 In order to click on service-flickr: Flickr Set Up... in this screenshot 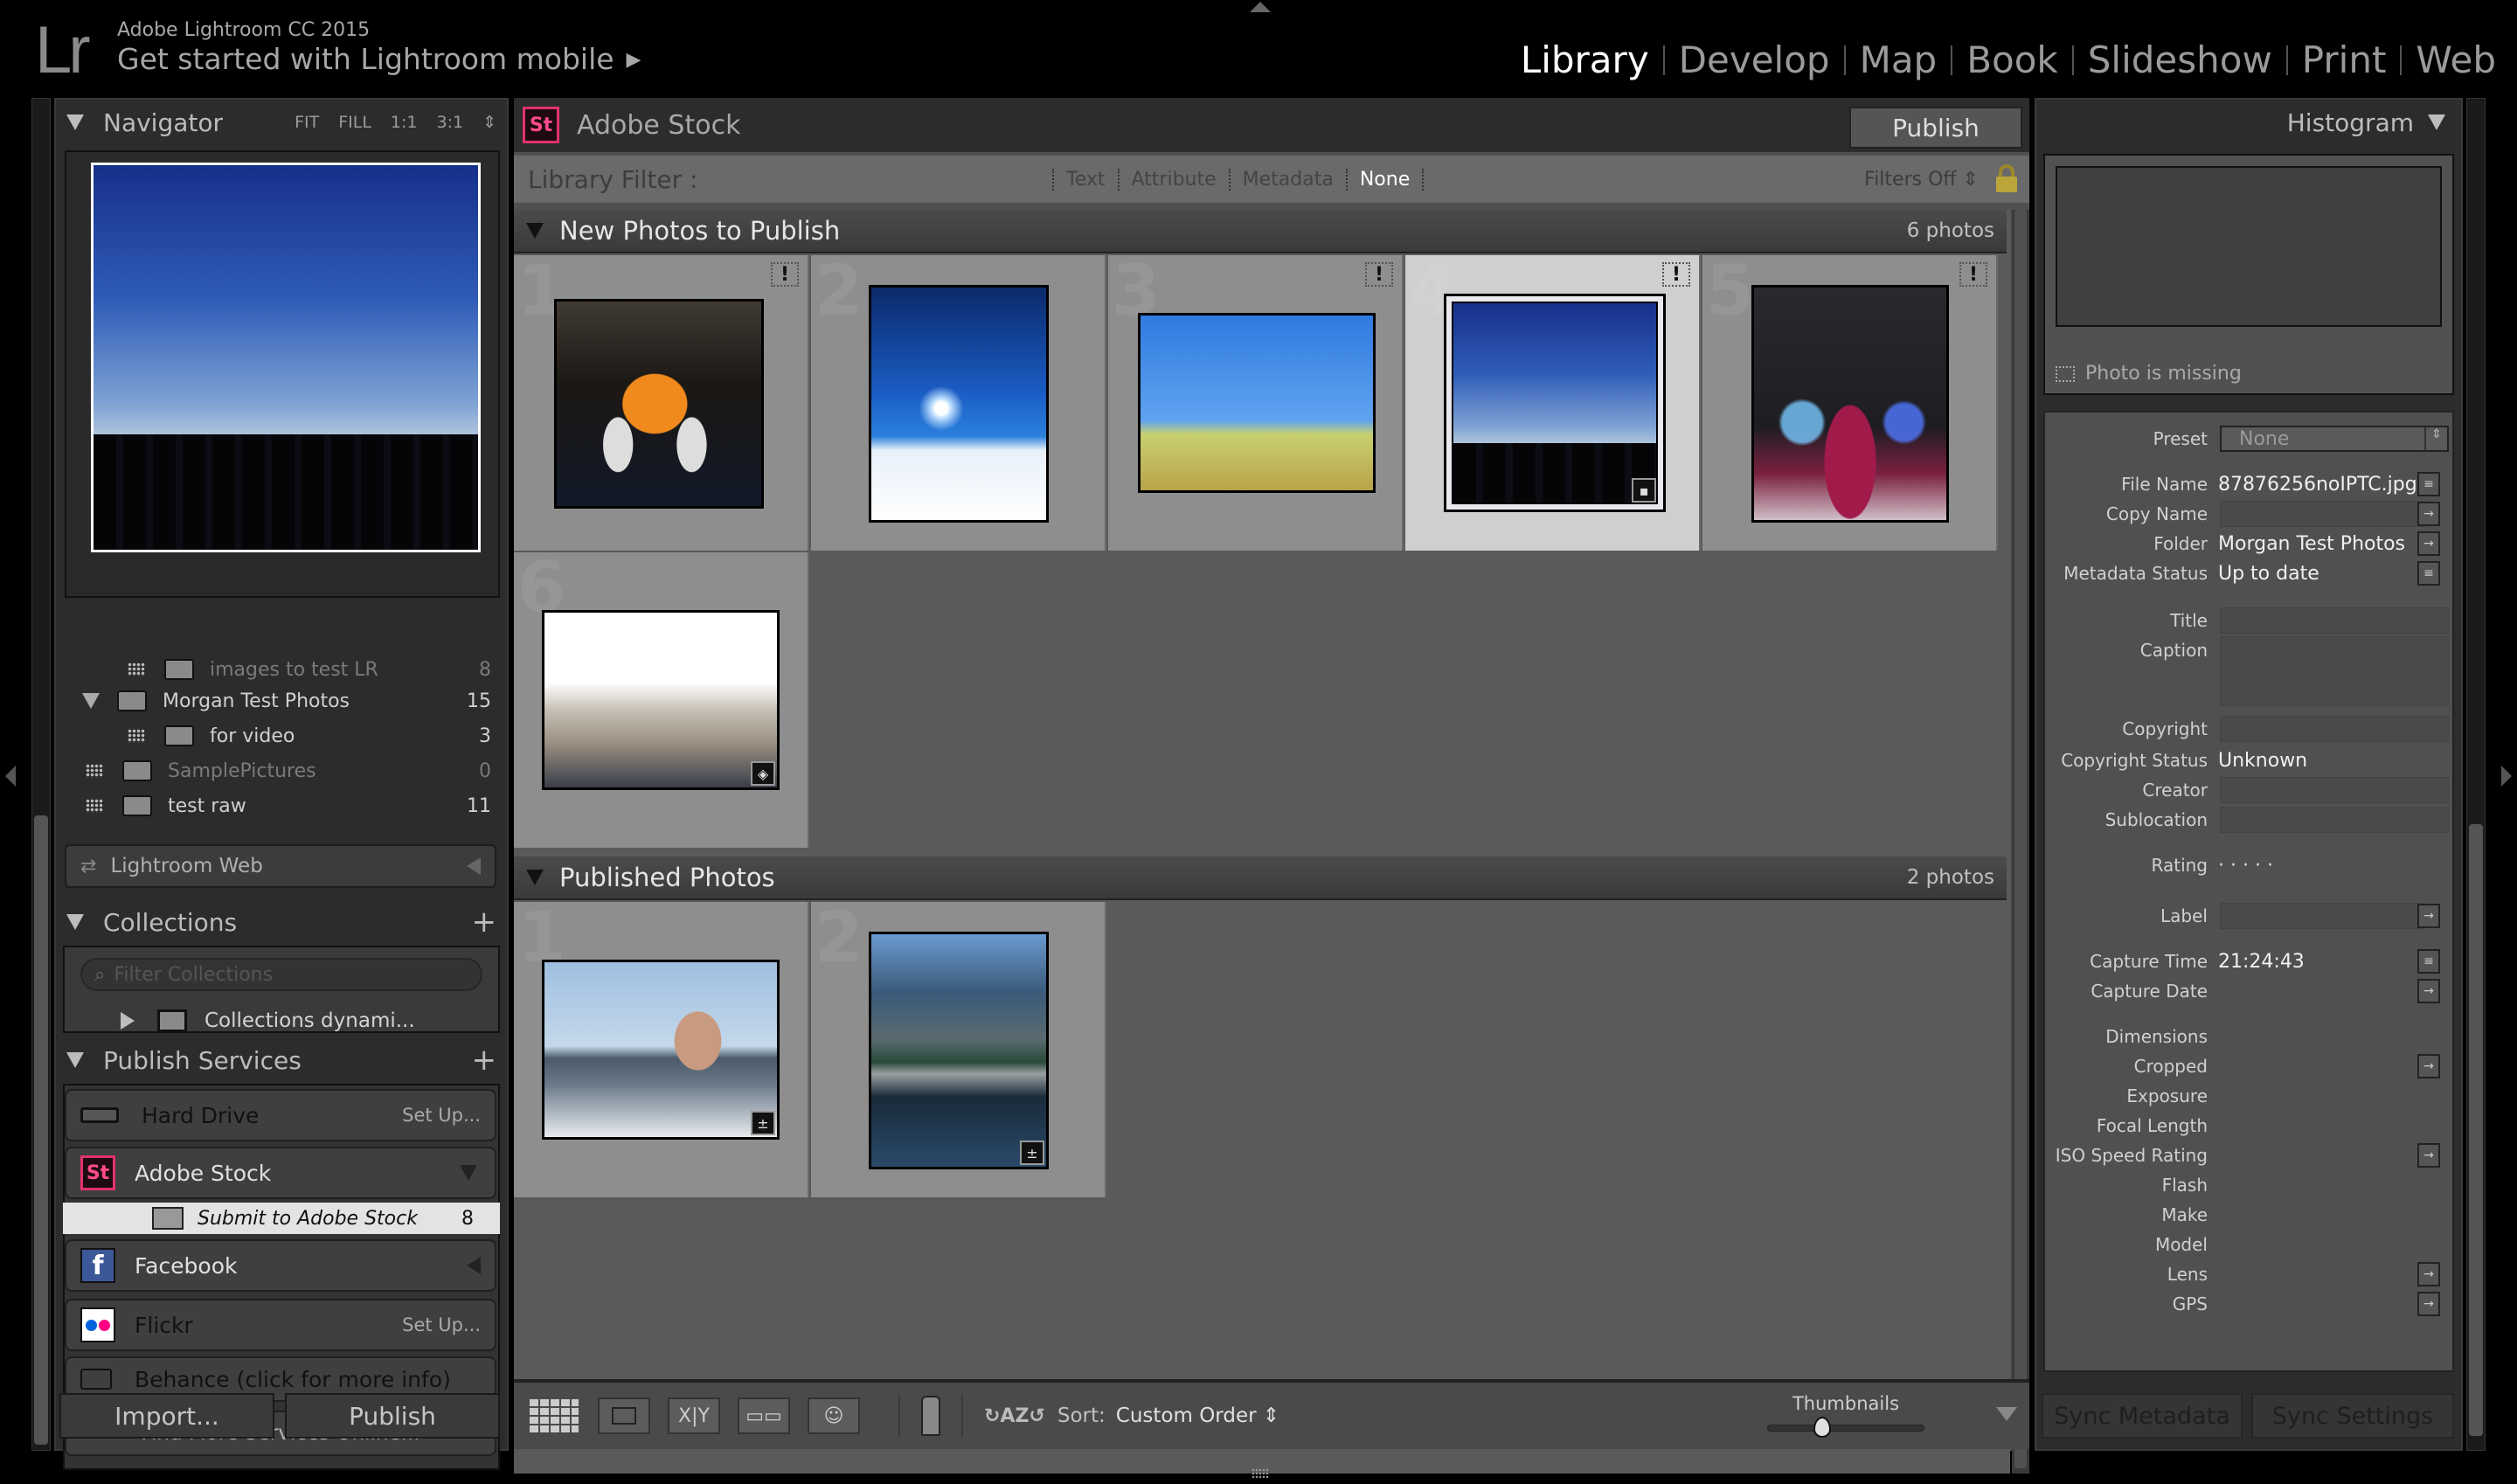, I will do `click(280, 1325)`.